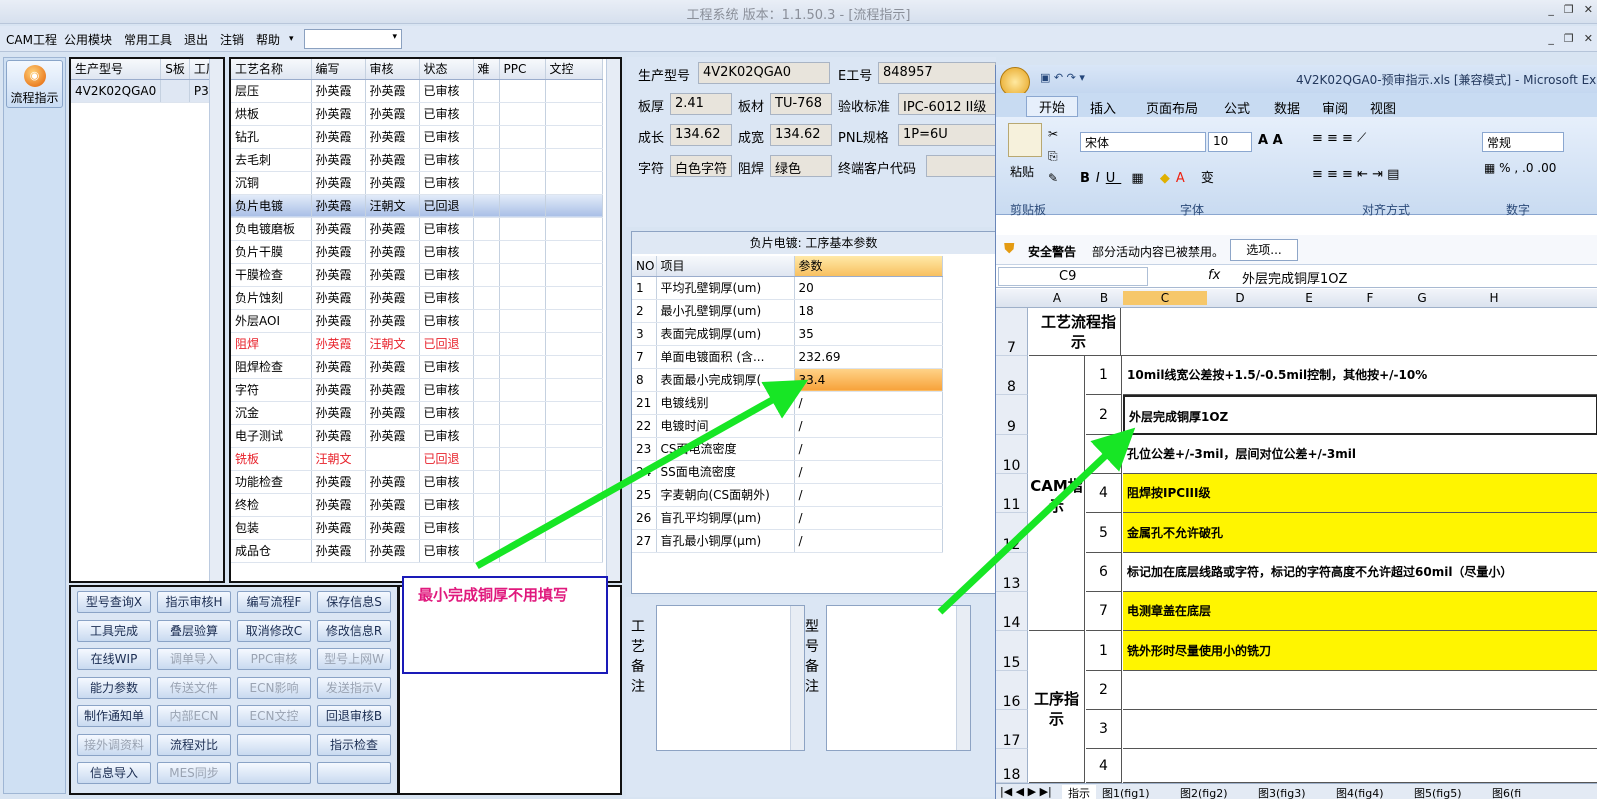 Image resolution: width=1597 pixels, height=799 pixels. I want to click on arrow-to-excel, so click(1036, 521).